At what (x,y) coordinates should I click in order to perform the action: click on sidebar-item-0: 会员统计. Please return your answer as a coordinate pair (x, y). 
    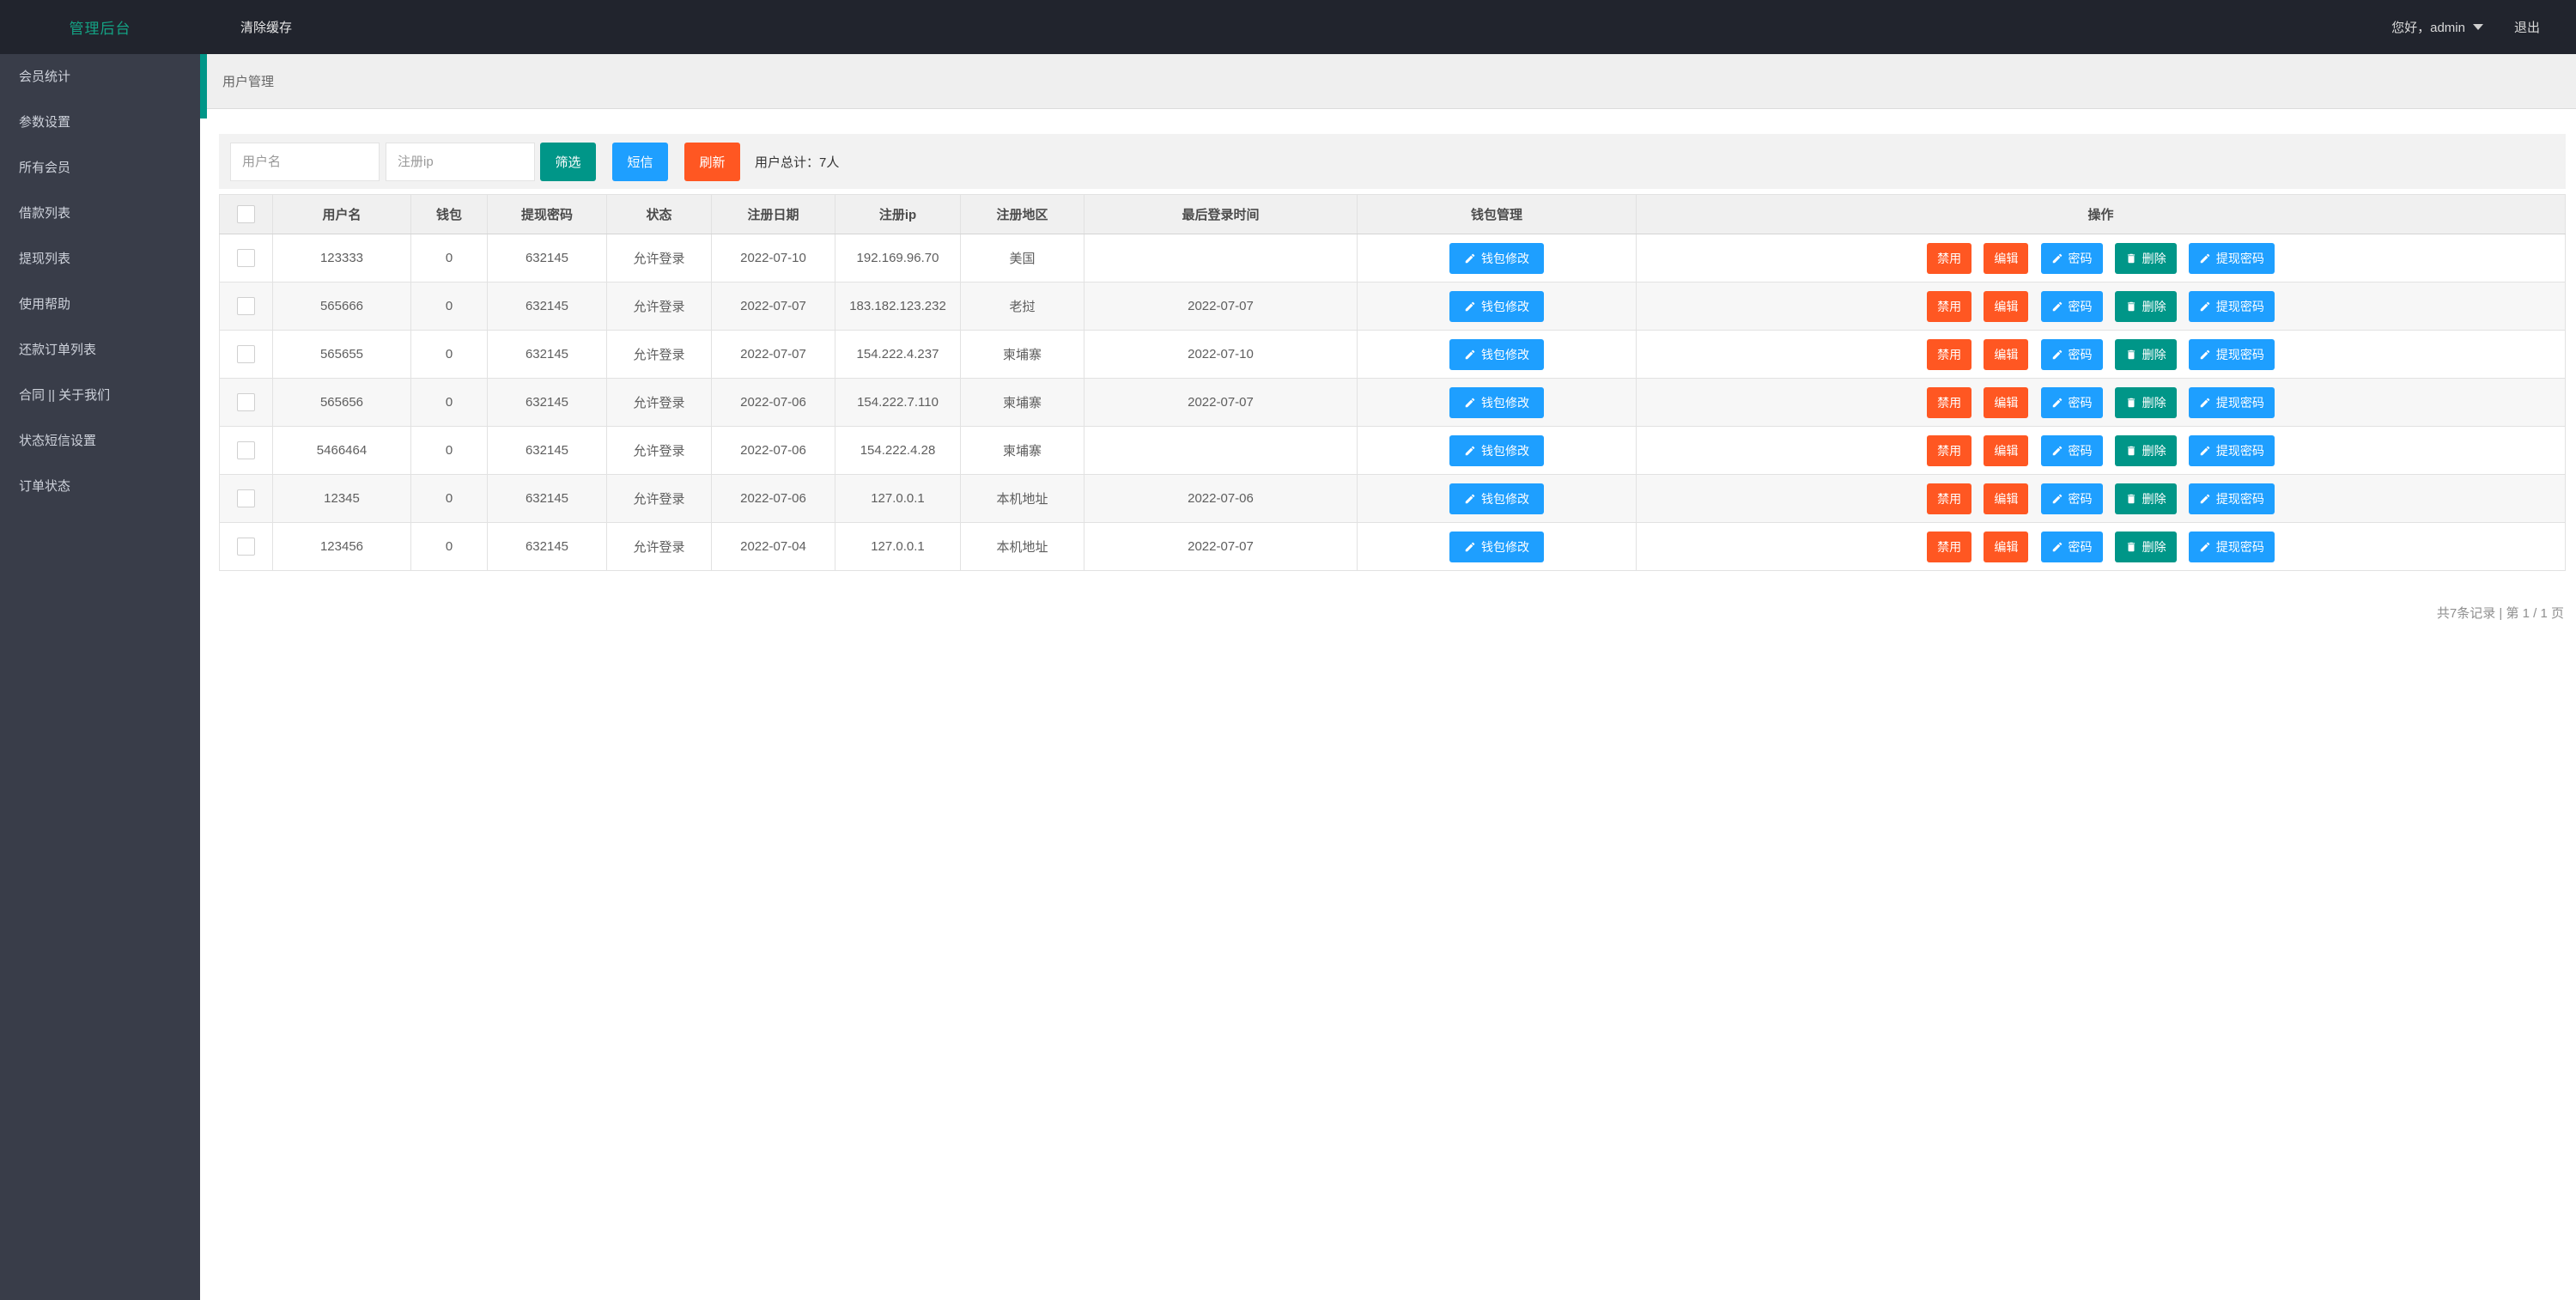
    Looking at the image, I should click on (100, 77).